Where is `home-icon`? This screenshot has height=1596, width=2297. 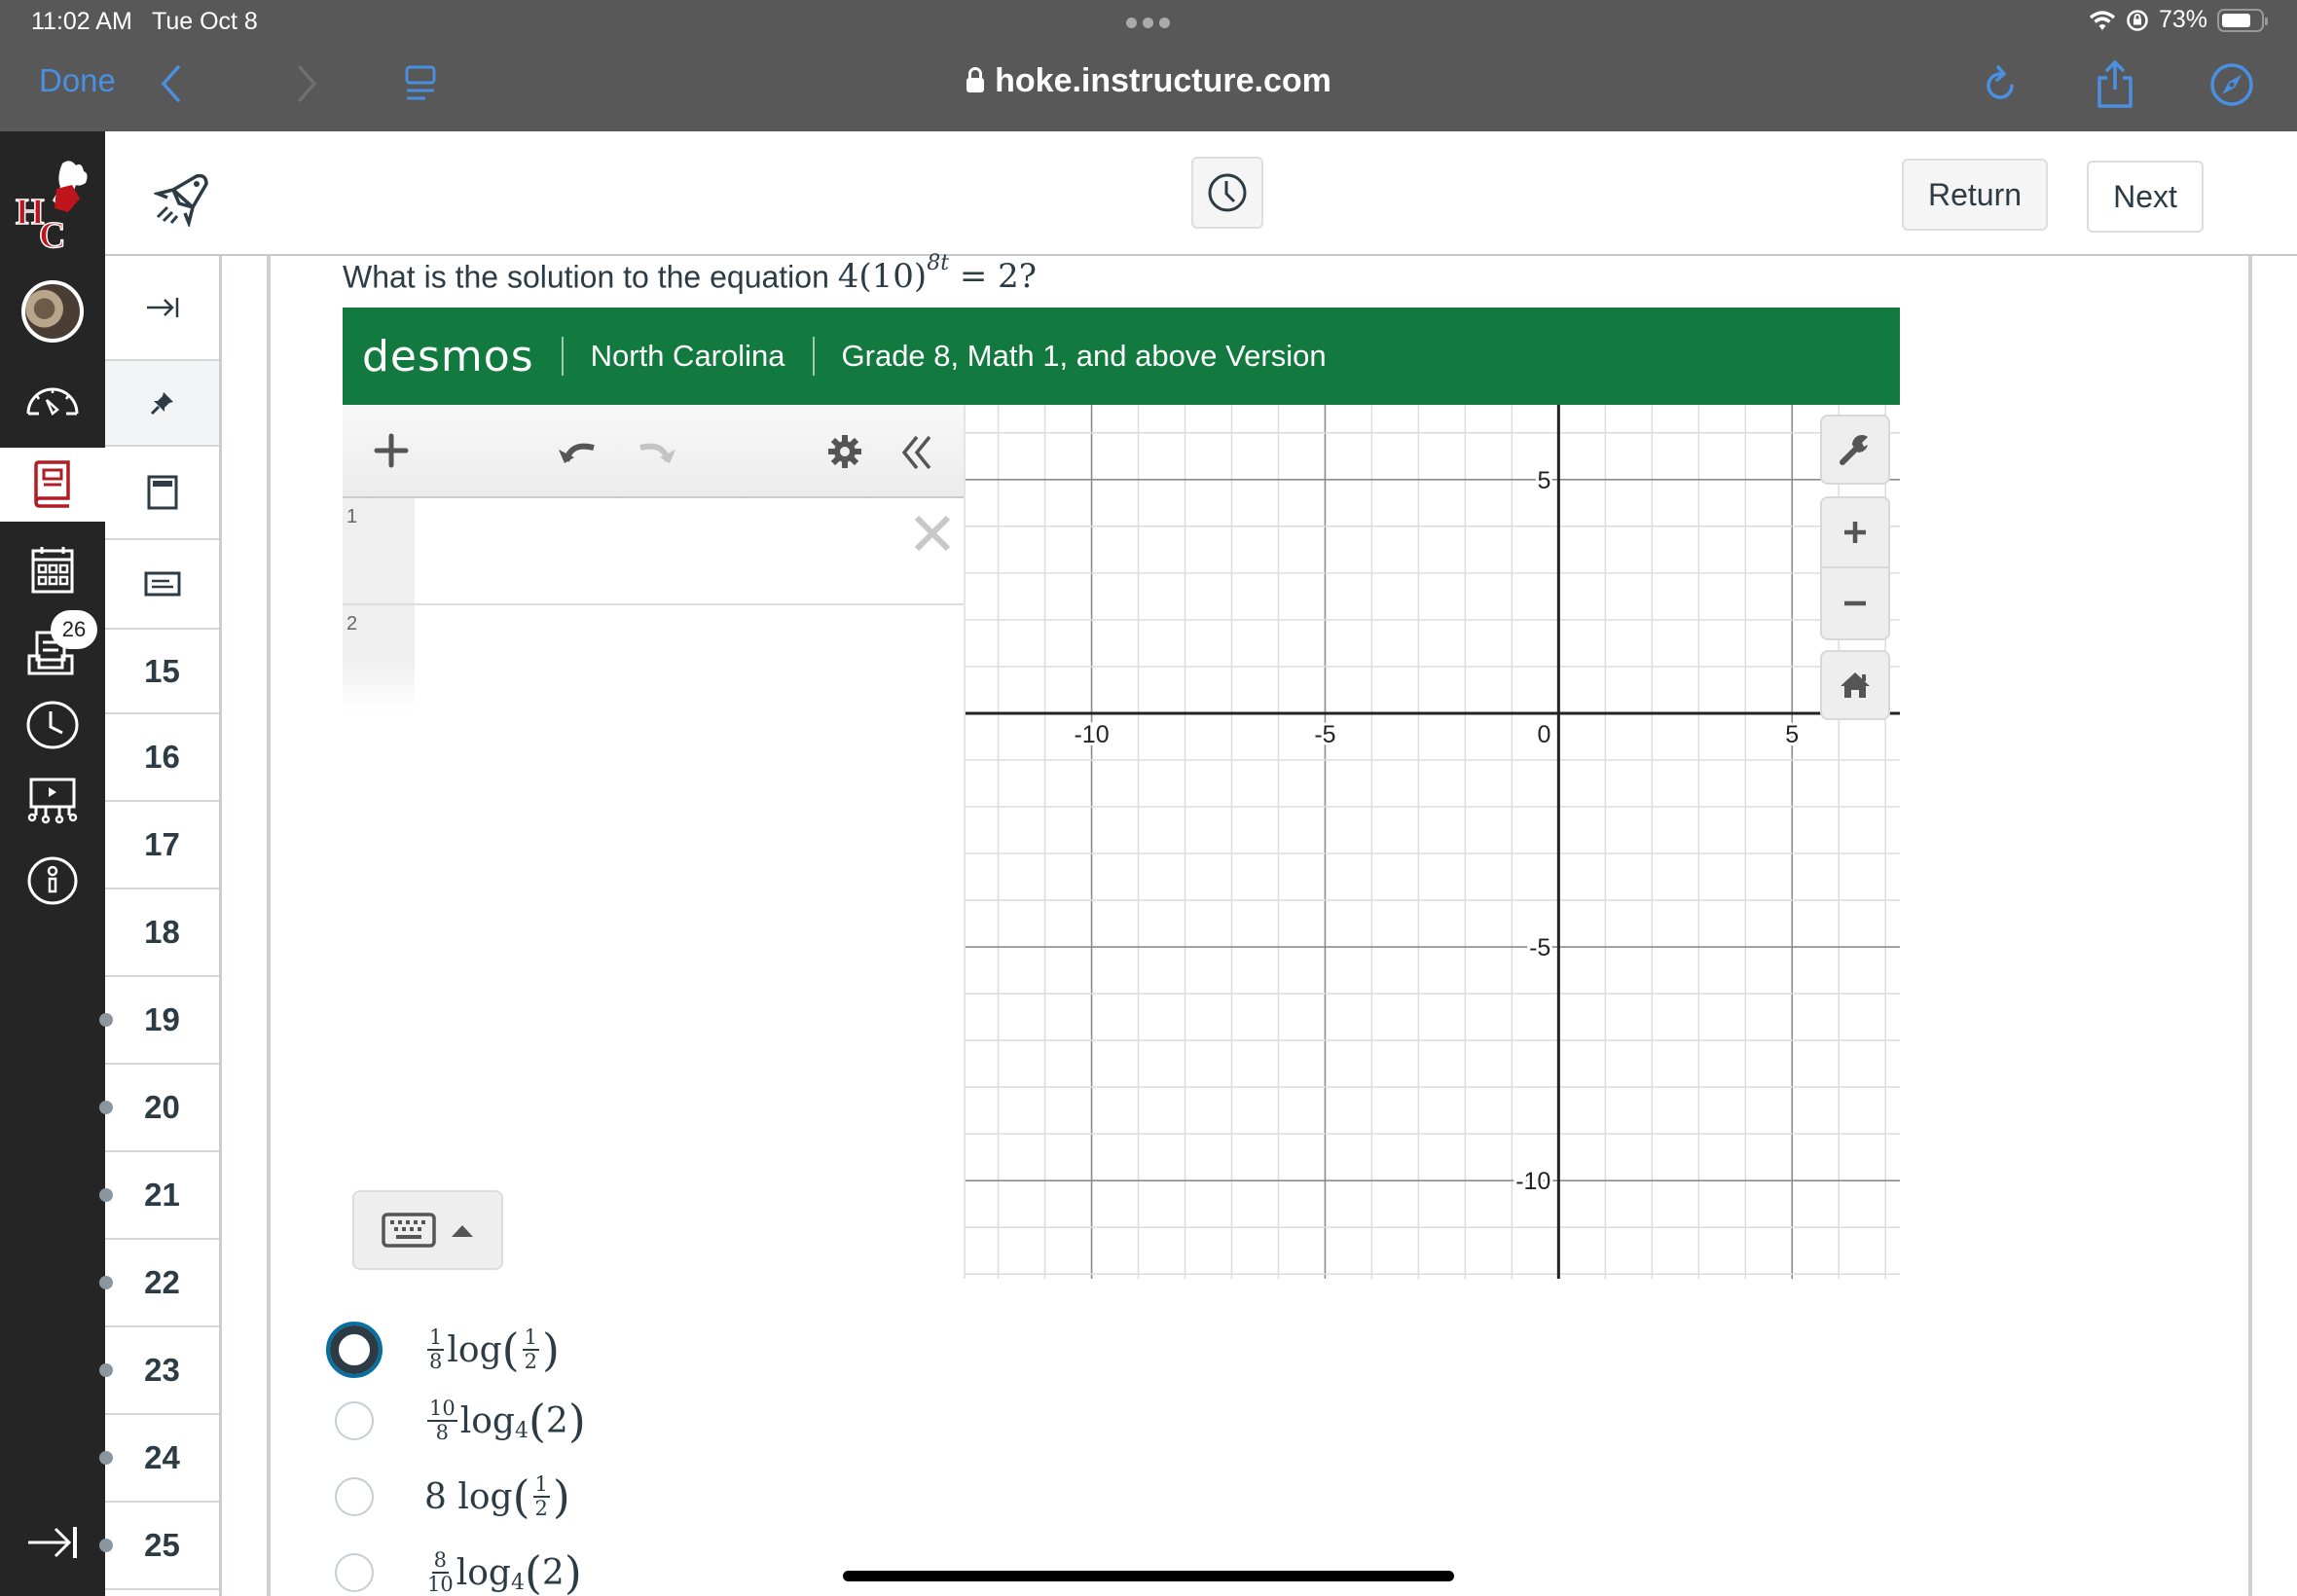
home-icon is located at coordinates (1855, 685).